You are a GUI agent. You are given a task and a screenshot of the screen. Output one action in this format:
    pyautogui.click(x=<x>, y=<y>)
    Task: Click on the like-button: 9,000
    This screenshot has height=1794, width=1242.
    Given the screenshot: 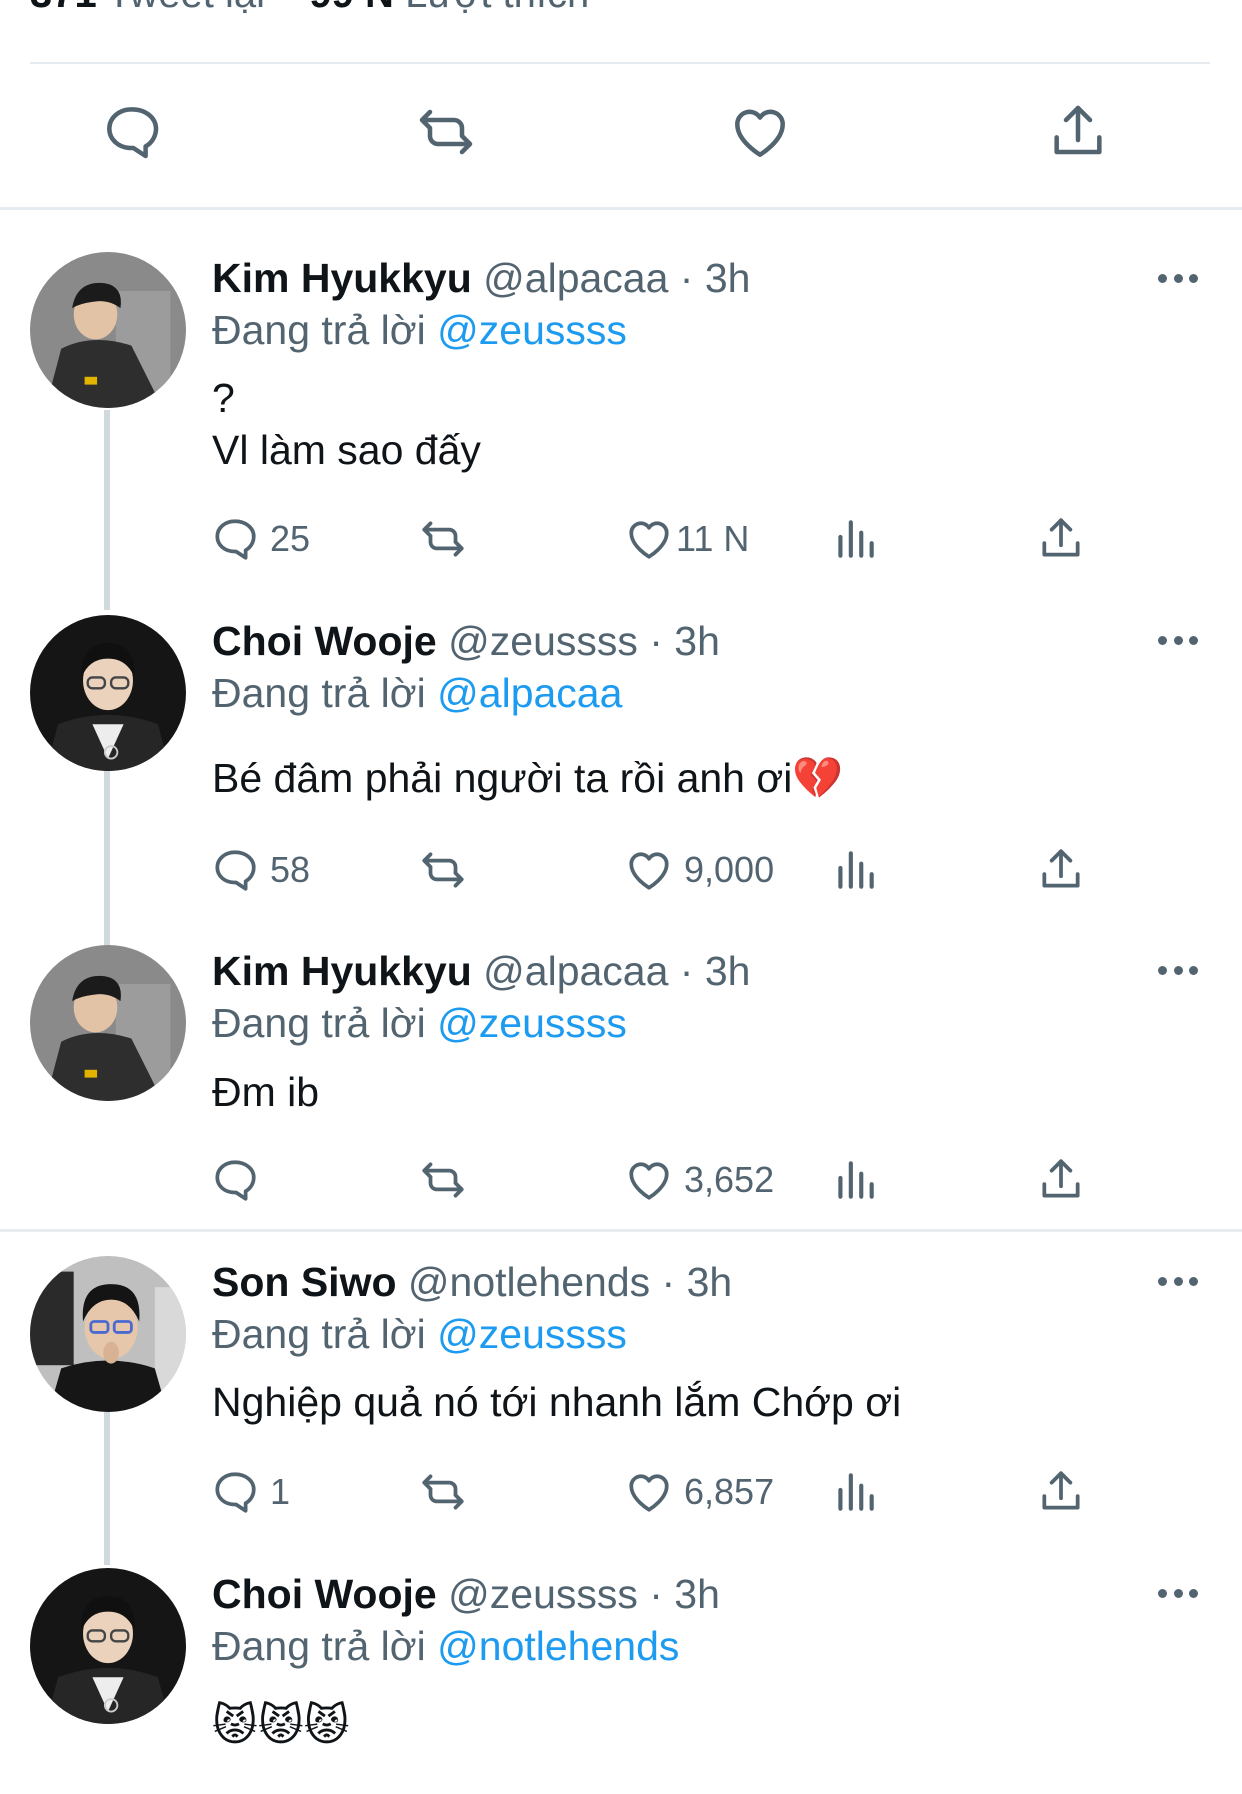 What is the action you would take?
    pyautogui.click(x=699, y=870)
    